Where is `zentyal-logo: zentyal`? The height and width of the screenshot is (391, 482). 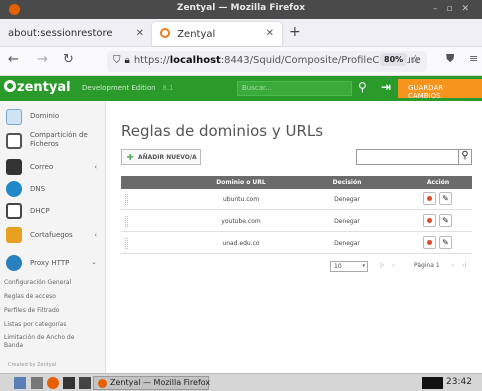
zentyal-logo: zentyal is located at coordinates (37, 87).